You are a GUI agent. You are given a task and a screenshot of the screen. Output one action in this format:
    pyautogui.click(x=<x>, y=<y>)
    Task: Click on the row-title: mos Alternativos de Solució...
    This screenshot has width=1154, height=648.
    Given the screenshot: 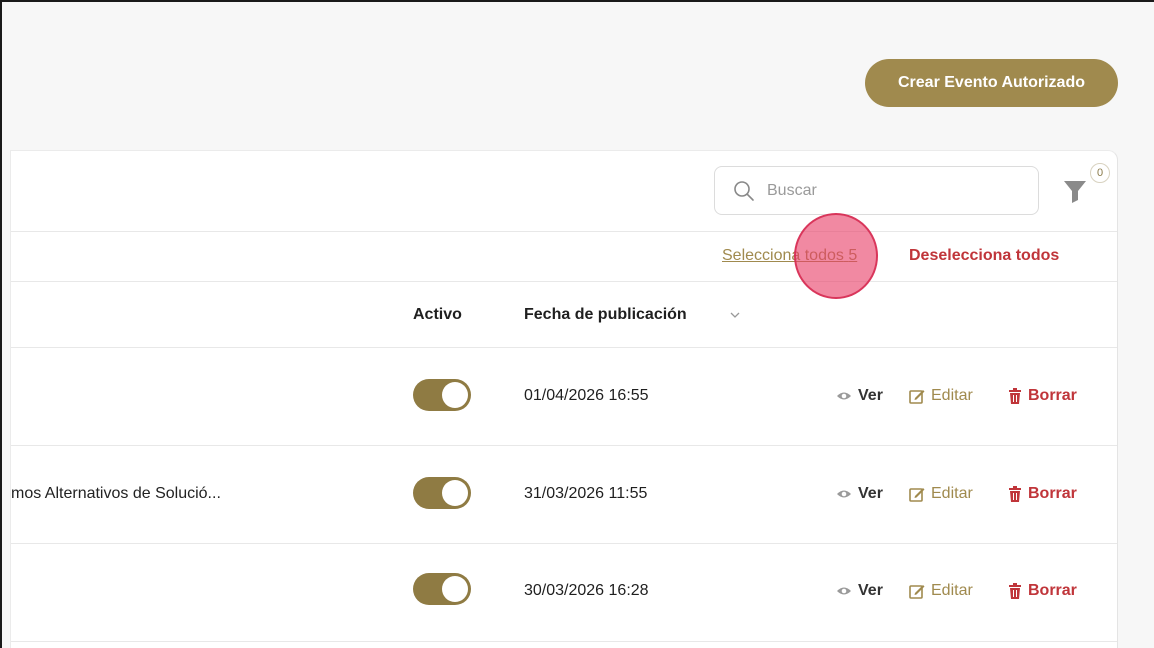 What is the action you would take?
    pyautogui.click(x=116, y=493)
    